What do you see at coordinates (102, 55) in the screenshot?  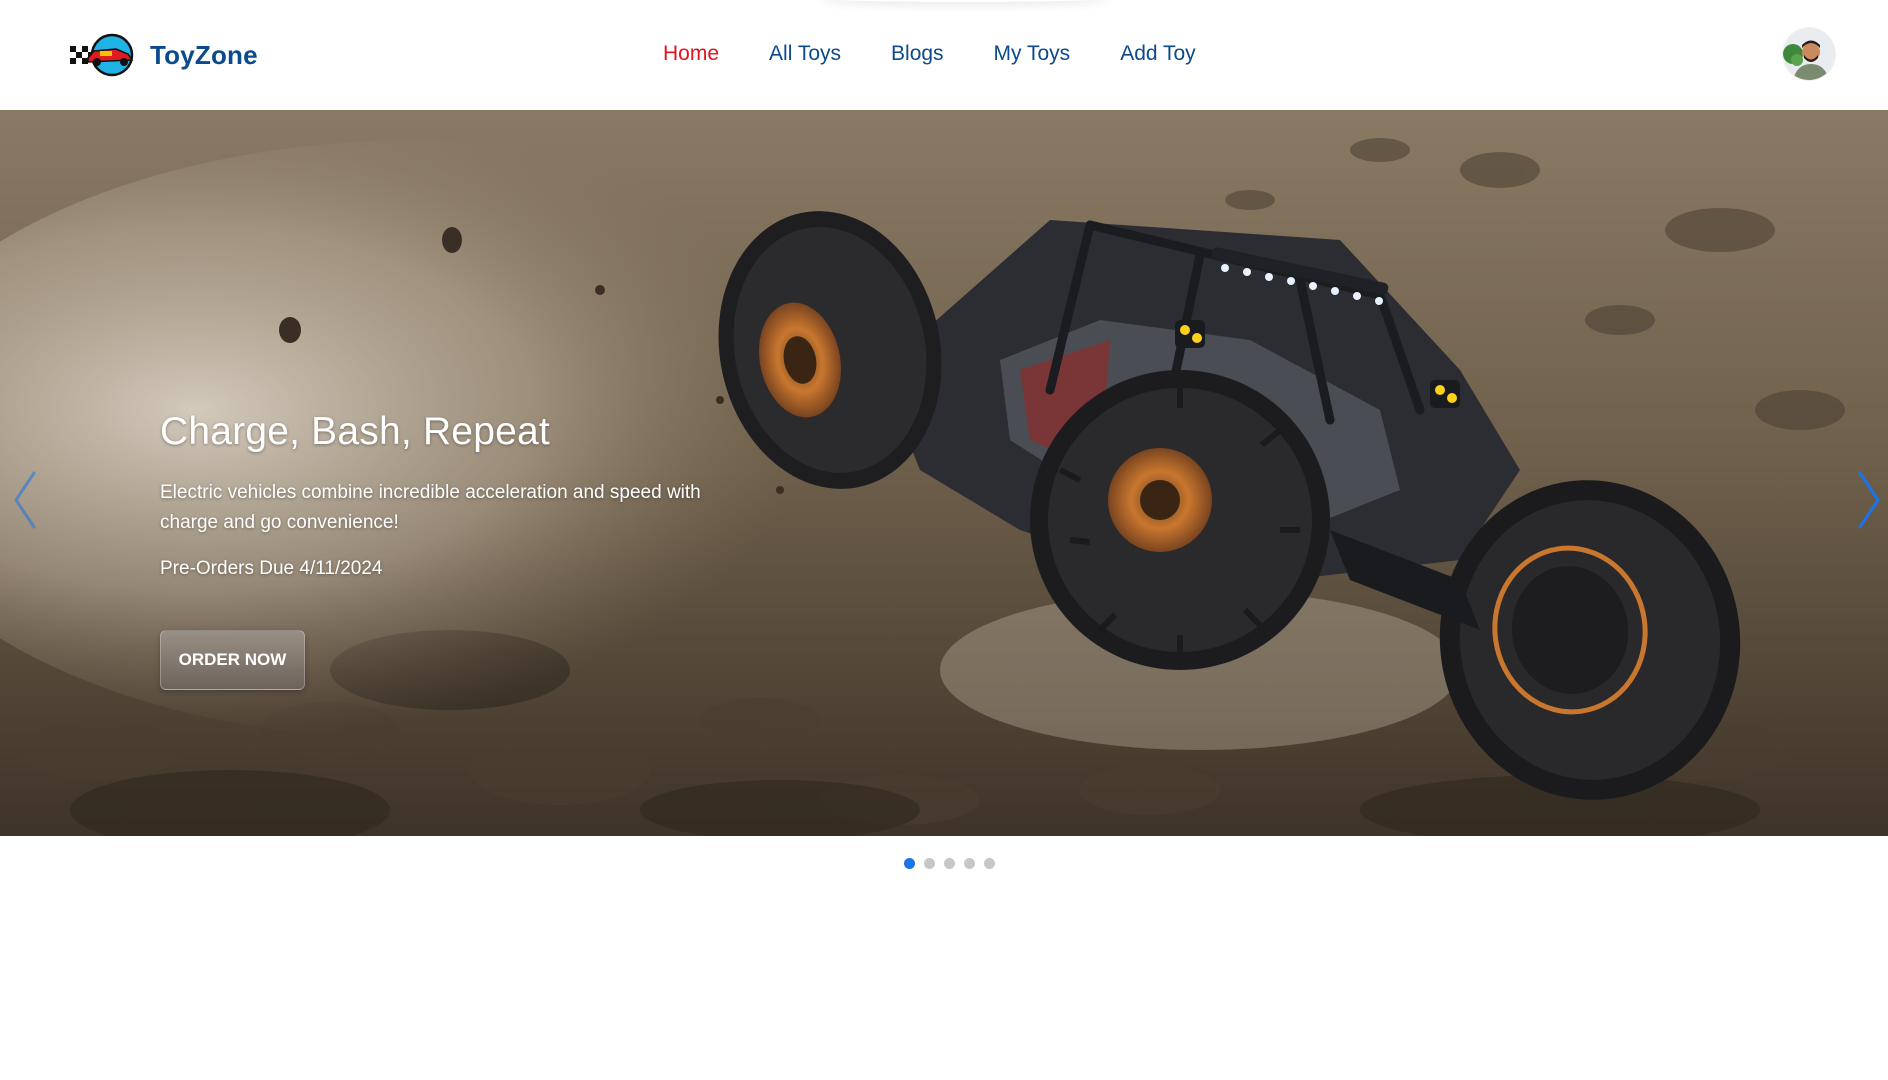 I see `race-car-logo-icon` at bounding box center [102, 55].